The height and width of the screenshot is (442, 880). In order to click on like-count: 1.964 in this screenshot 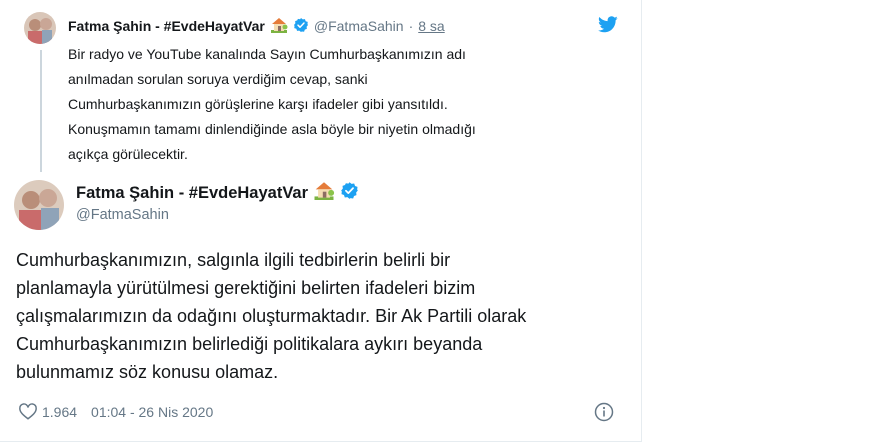, I will do `click(59, 412)`.